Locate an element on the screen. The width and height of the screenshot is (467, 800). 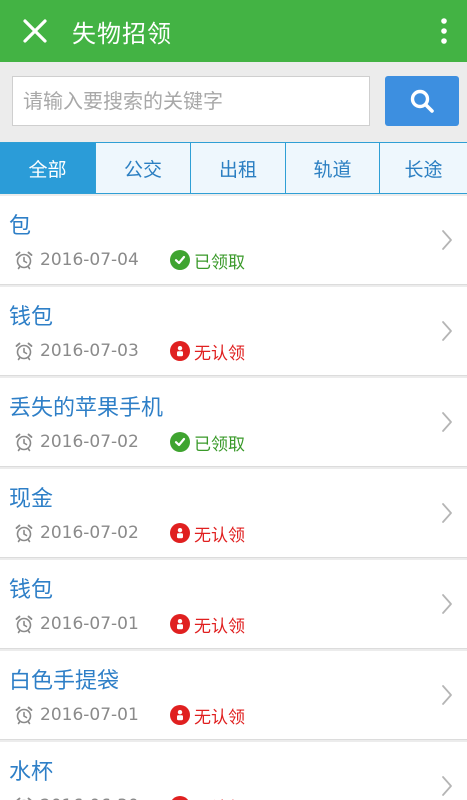
search-icon is located at coordinates (422, 101).